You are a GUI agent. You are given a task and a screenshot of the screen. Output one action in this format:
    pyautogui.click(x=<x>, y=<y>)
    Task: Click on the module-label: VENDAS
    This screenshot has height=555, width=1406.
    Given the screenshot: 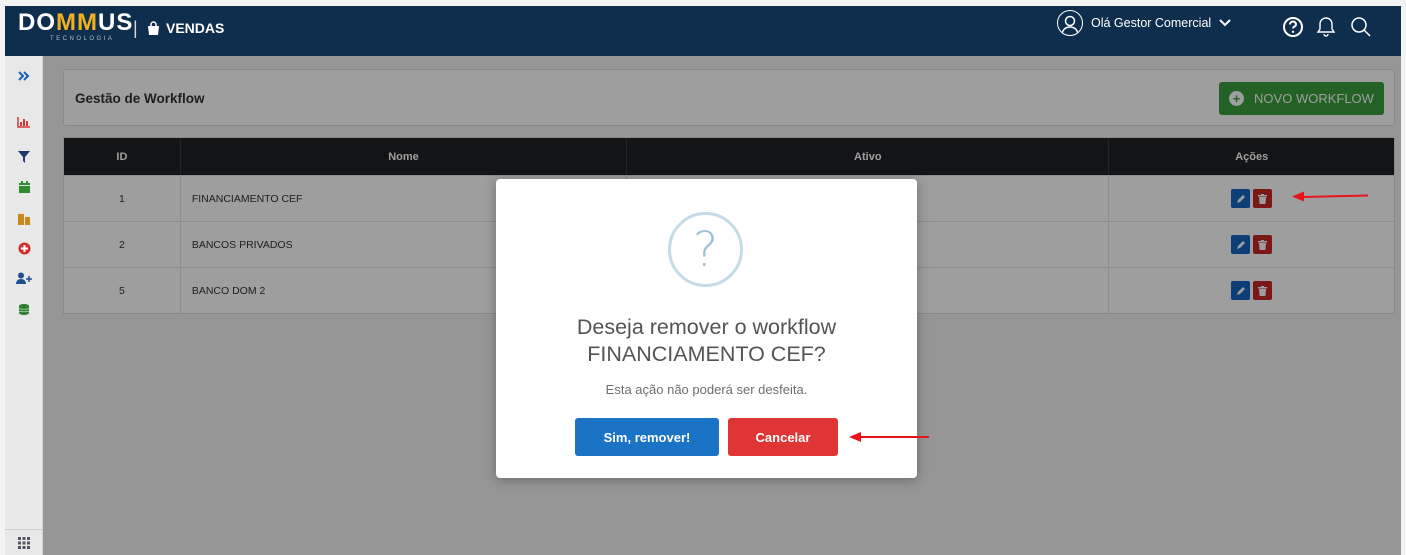 What is the action you would take?
    pyautogui.click(x=195, y=28)
    